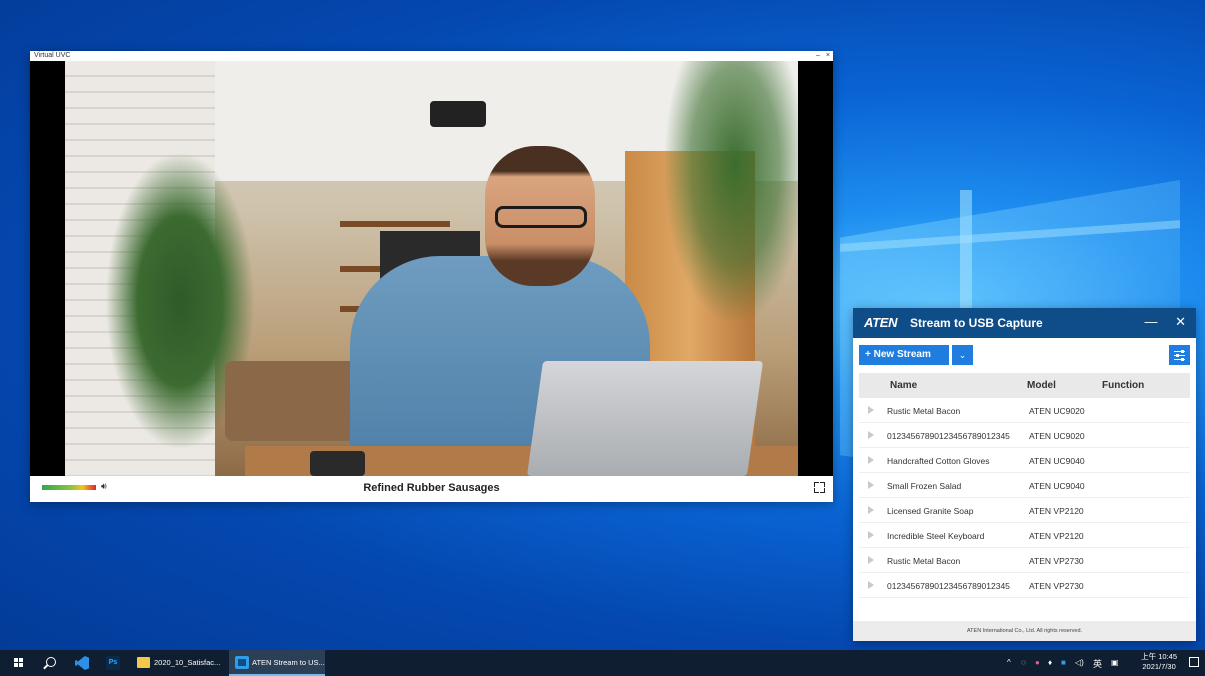  What do you see at coordinates (818, 55) in the screenshot?
I see `uvc-minimize-button: –` at bounding box center [818, 55].